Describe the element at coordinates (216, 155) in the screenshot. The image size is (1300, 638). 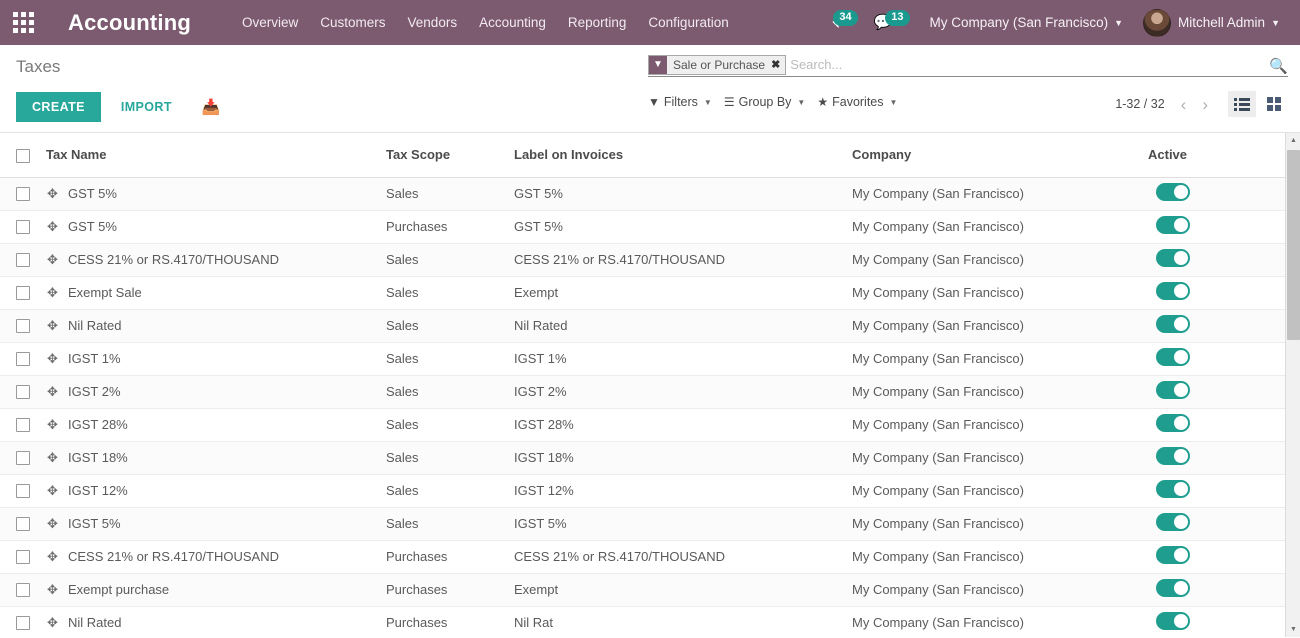
I see `column-header-tax-name: Tax Name` at that location.